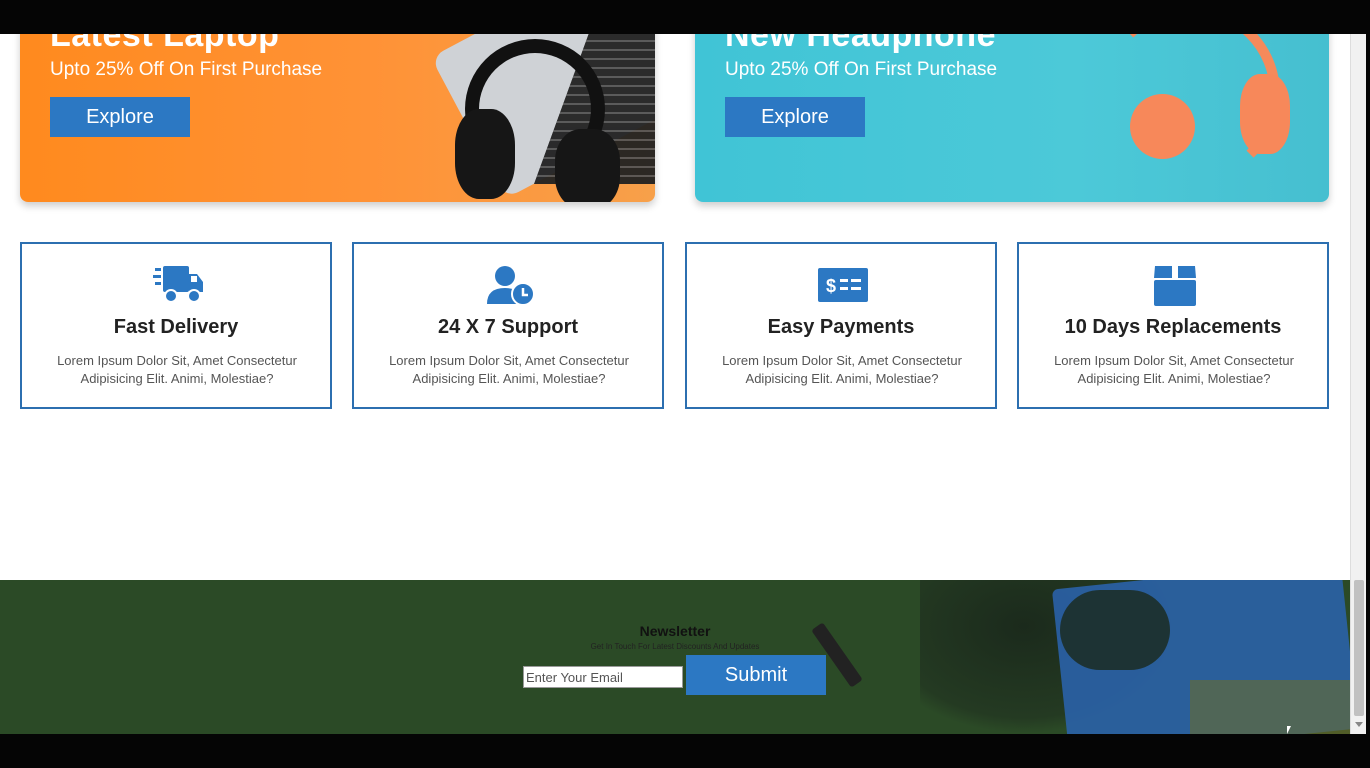 The width and height of the screenshot is (1370, 768). Describe the element at coordinates (685, 751) in the screenshot. I see `letterbox-bottom` at that location.